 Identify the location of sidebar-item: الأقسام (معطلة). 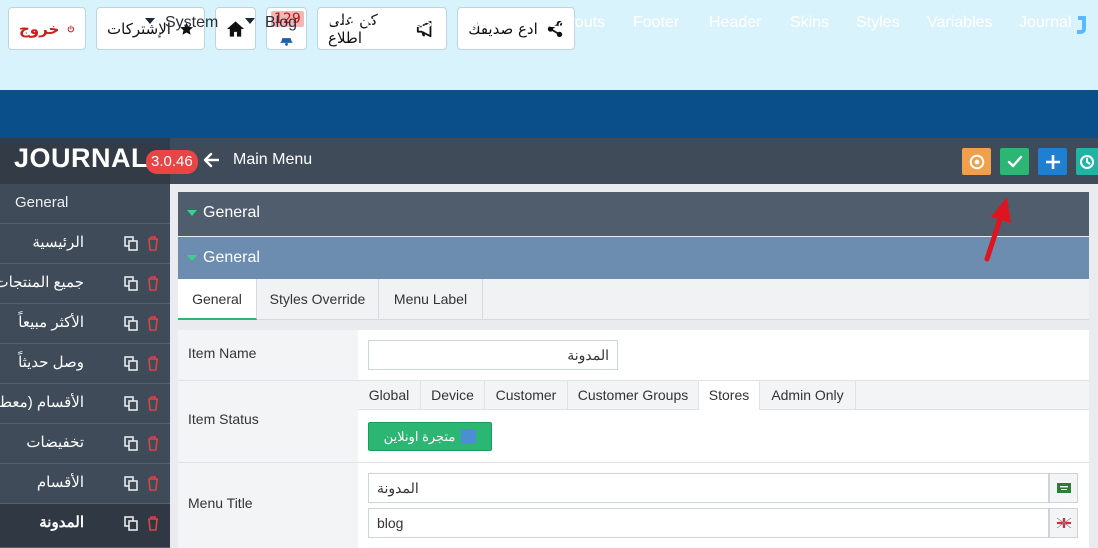
(85, 404).